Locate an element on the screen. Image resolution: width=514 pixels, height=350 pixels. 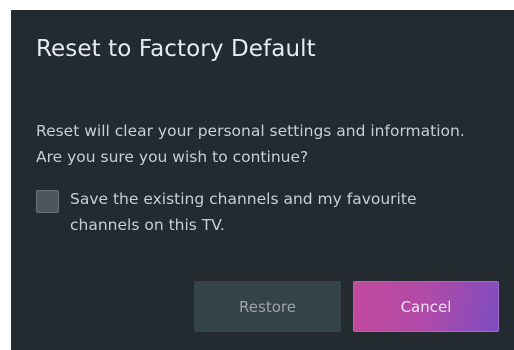
message-line: Are you sure you wish to continue? is located at coordinates (172, 157).